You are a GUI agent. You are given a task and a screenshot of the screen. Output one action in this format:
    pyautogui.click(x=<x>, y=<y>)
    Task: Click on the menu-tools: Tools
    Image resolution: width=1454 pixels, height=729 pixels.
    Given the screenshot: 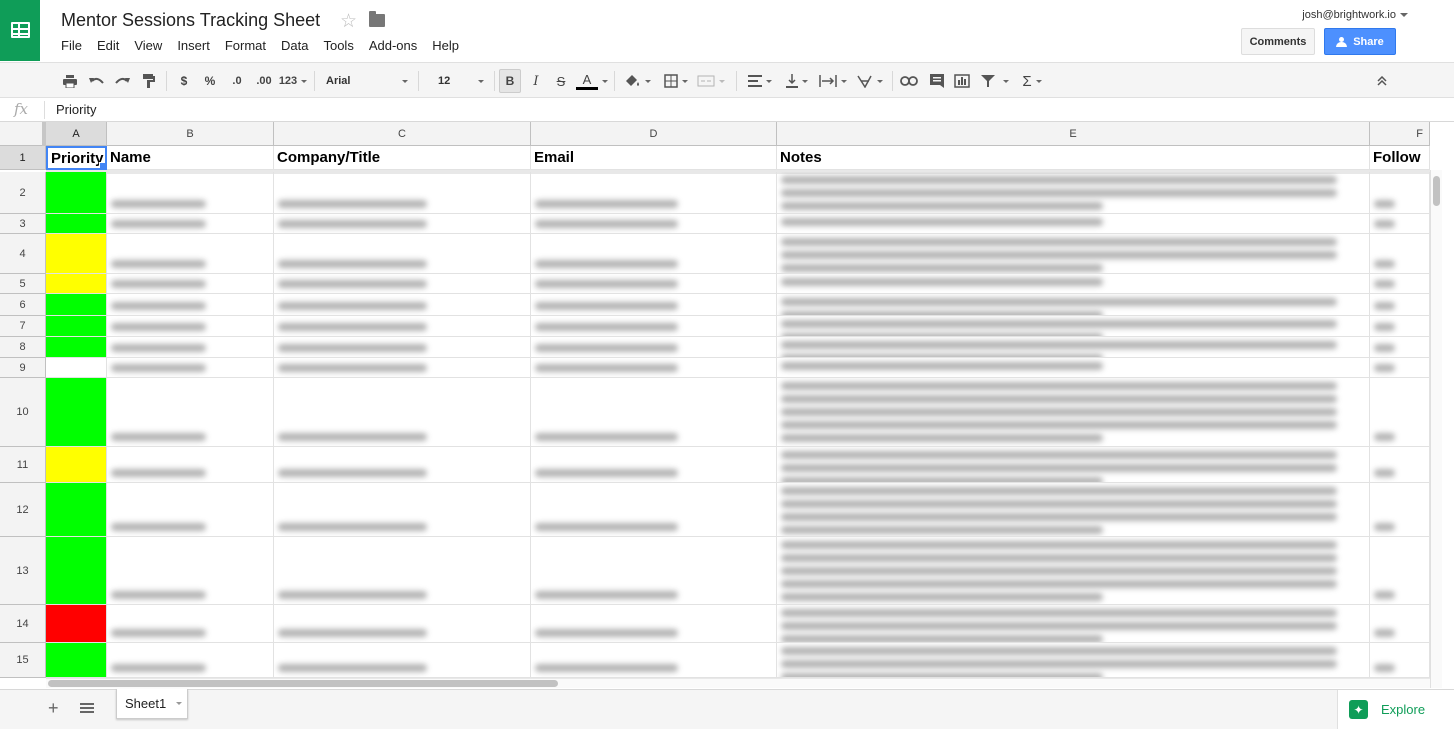 What is the action you would take?
    pyautogui.click(x=338, y=45)
    